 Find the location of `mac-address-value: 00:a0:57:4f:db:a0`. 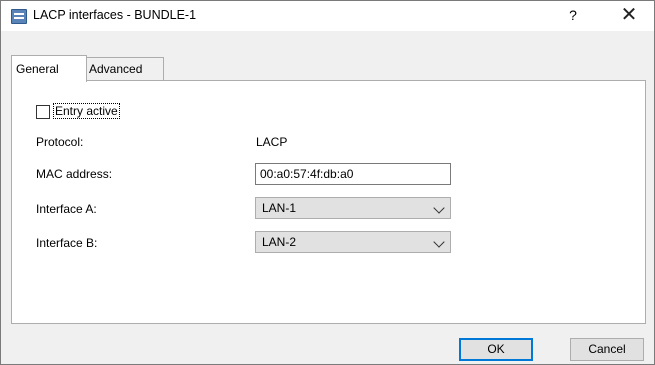

mac-address-value: 00:a0:57:4f:db:a0 is located at coordinates (307, 174).